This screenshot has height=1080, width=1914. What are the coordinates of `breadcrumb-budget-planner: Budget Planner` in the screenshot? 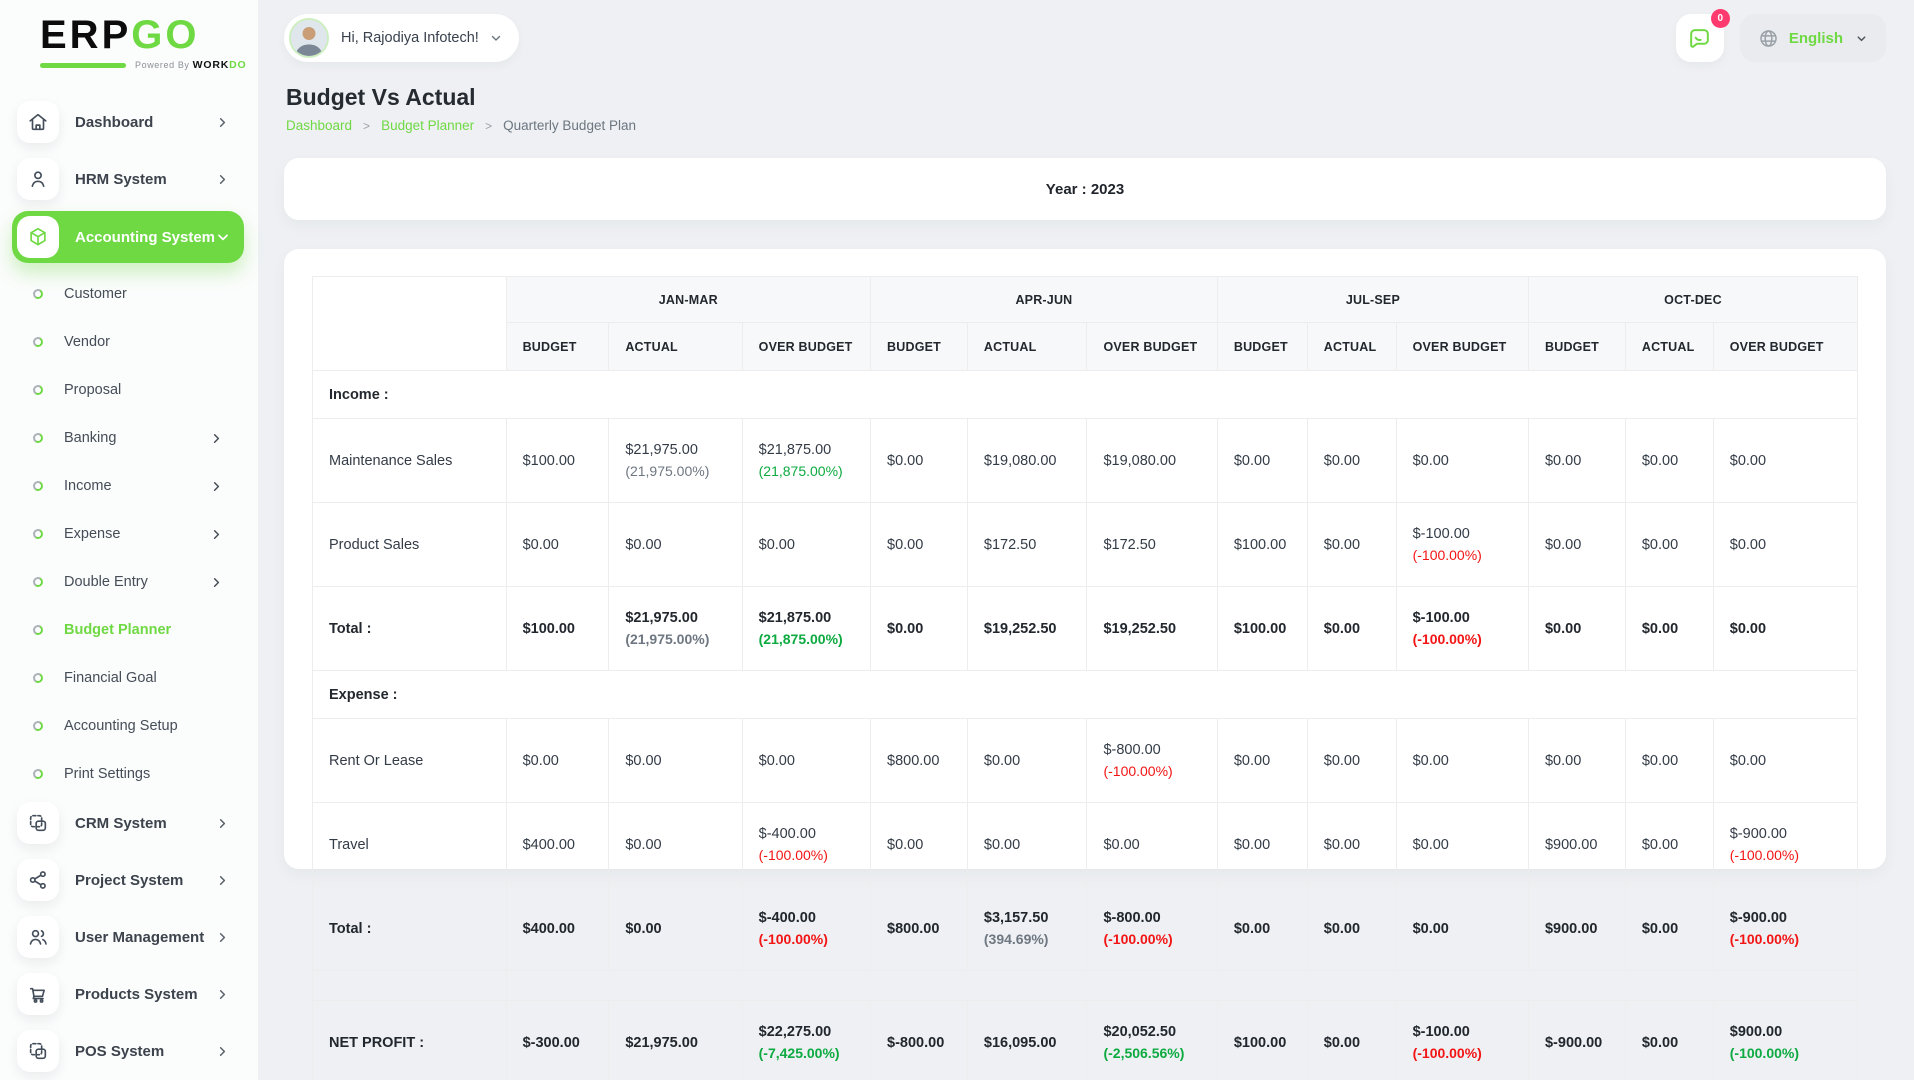 It's located at (427, 125).